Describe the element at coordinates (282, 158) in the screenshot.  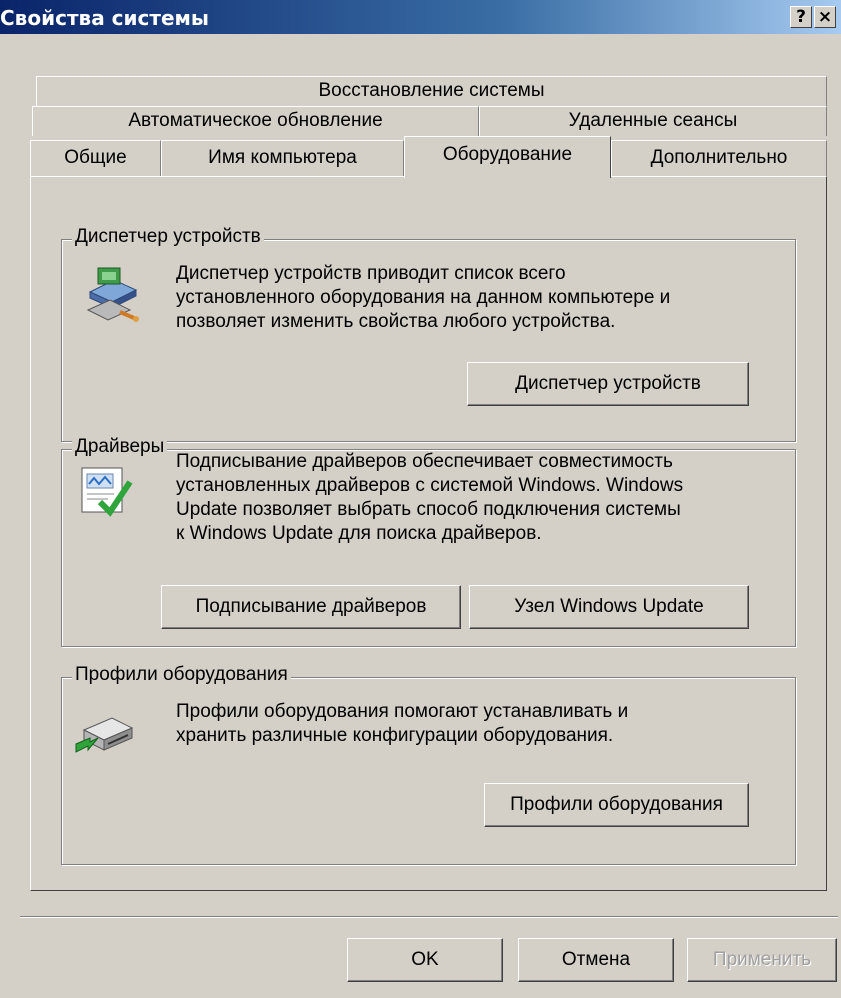
I see `tab-computer-name: Имя компьютера` at that location.